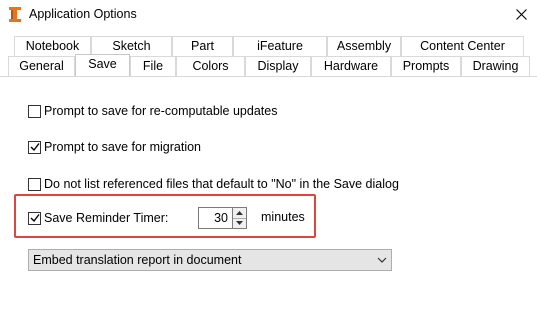  I want to click on close-icon, so click(521, 14).